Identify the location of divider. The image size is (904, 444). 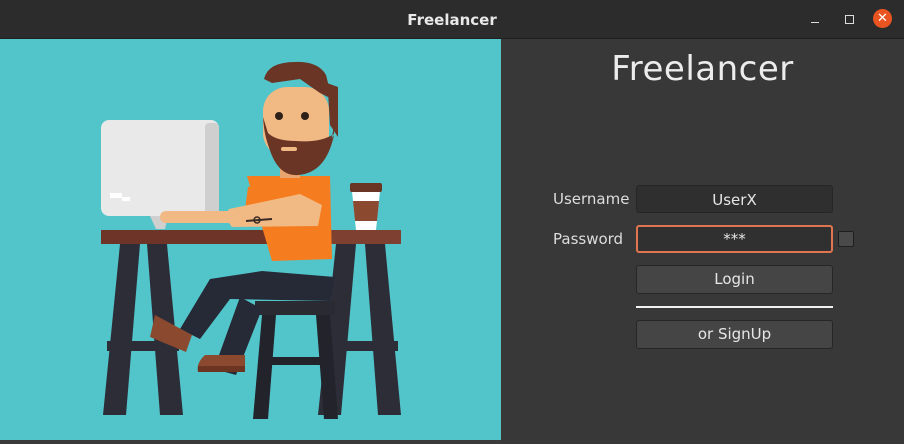
(734, 307).